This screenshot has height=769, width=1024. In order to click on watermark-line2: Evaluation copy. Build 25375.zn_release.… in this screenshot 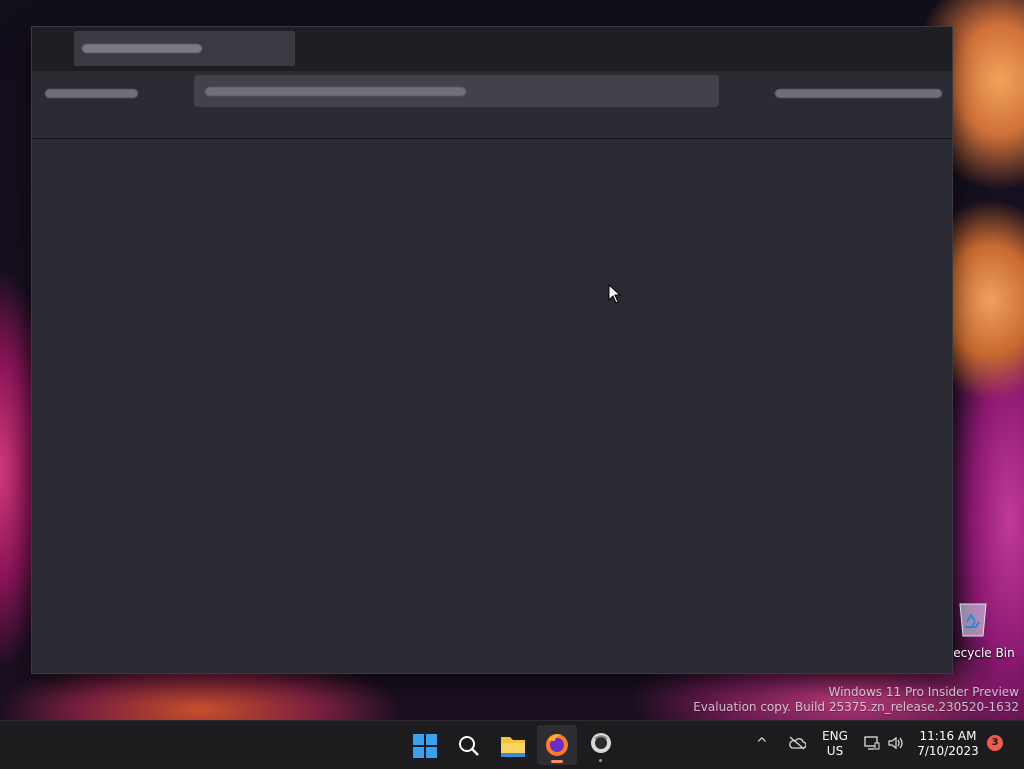, I will do `click(856, 707)`.